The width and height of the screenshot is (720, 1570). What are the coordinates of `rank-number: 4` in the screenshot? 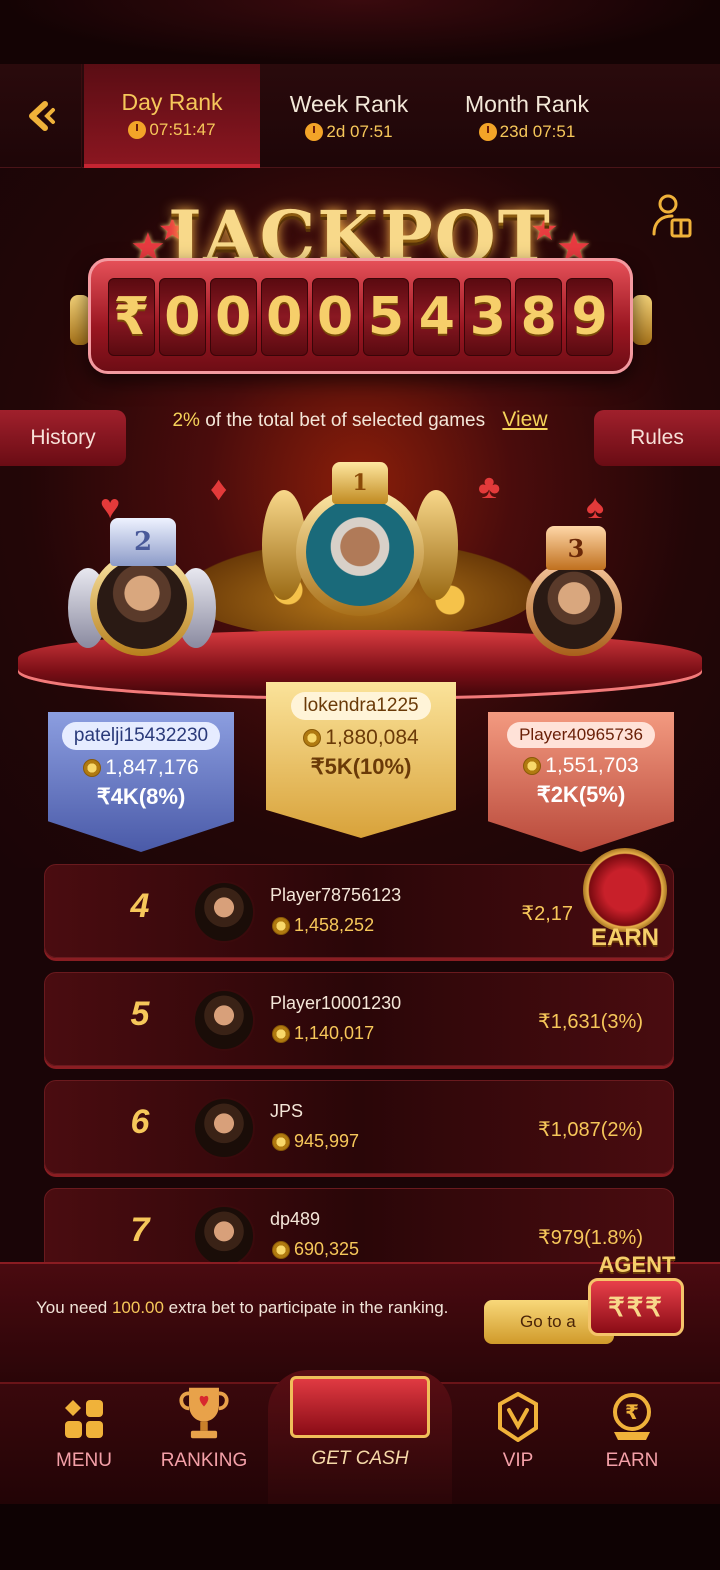 It's located at (140, 906).